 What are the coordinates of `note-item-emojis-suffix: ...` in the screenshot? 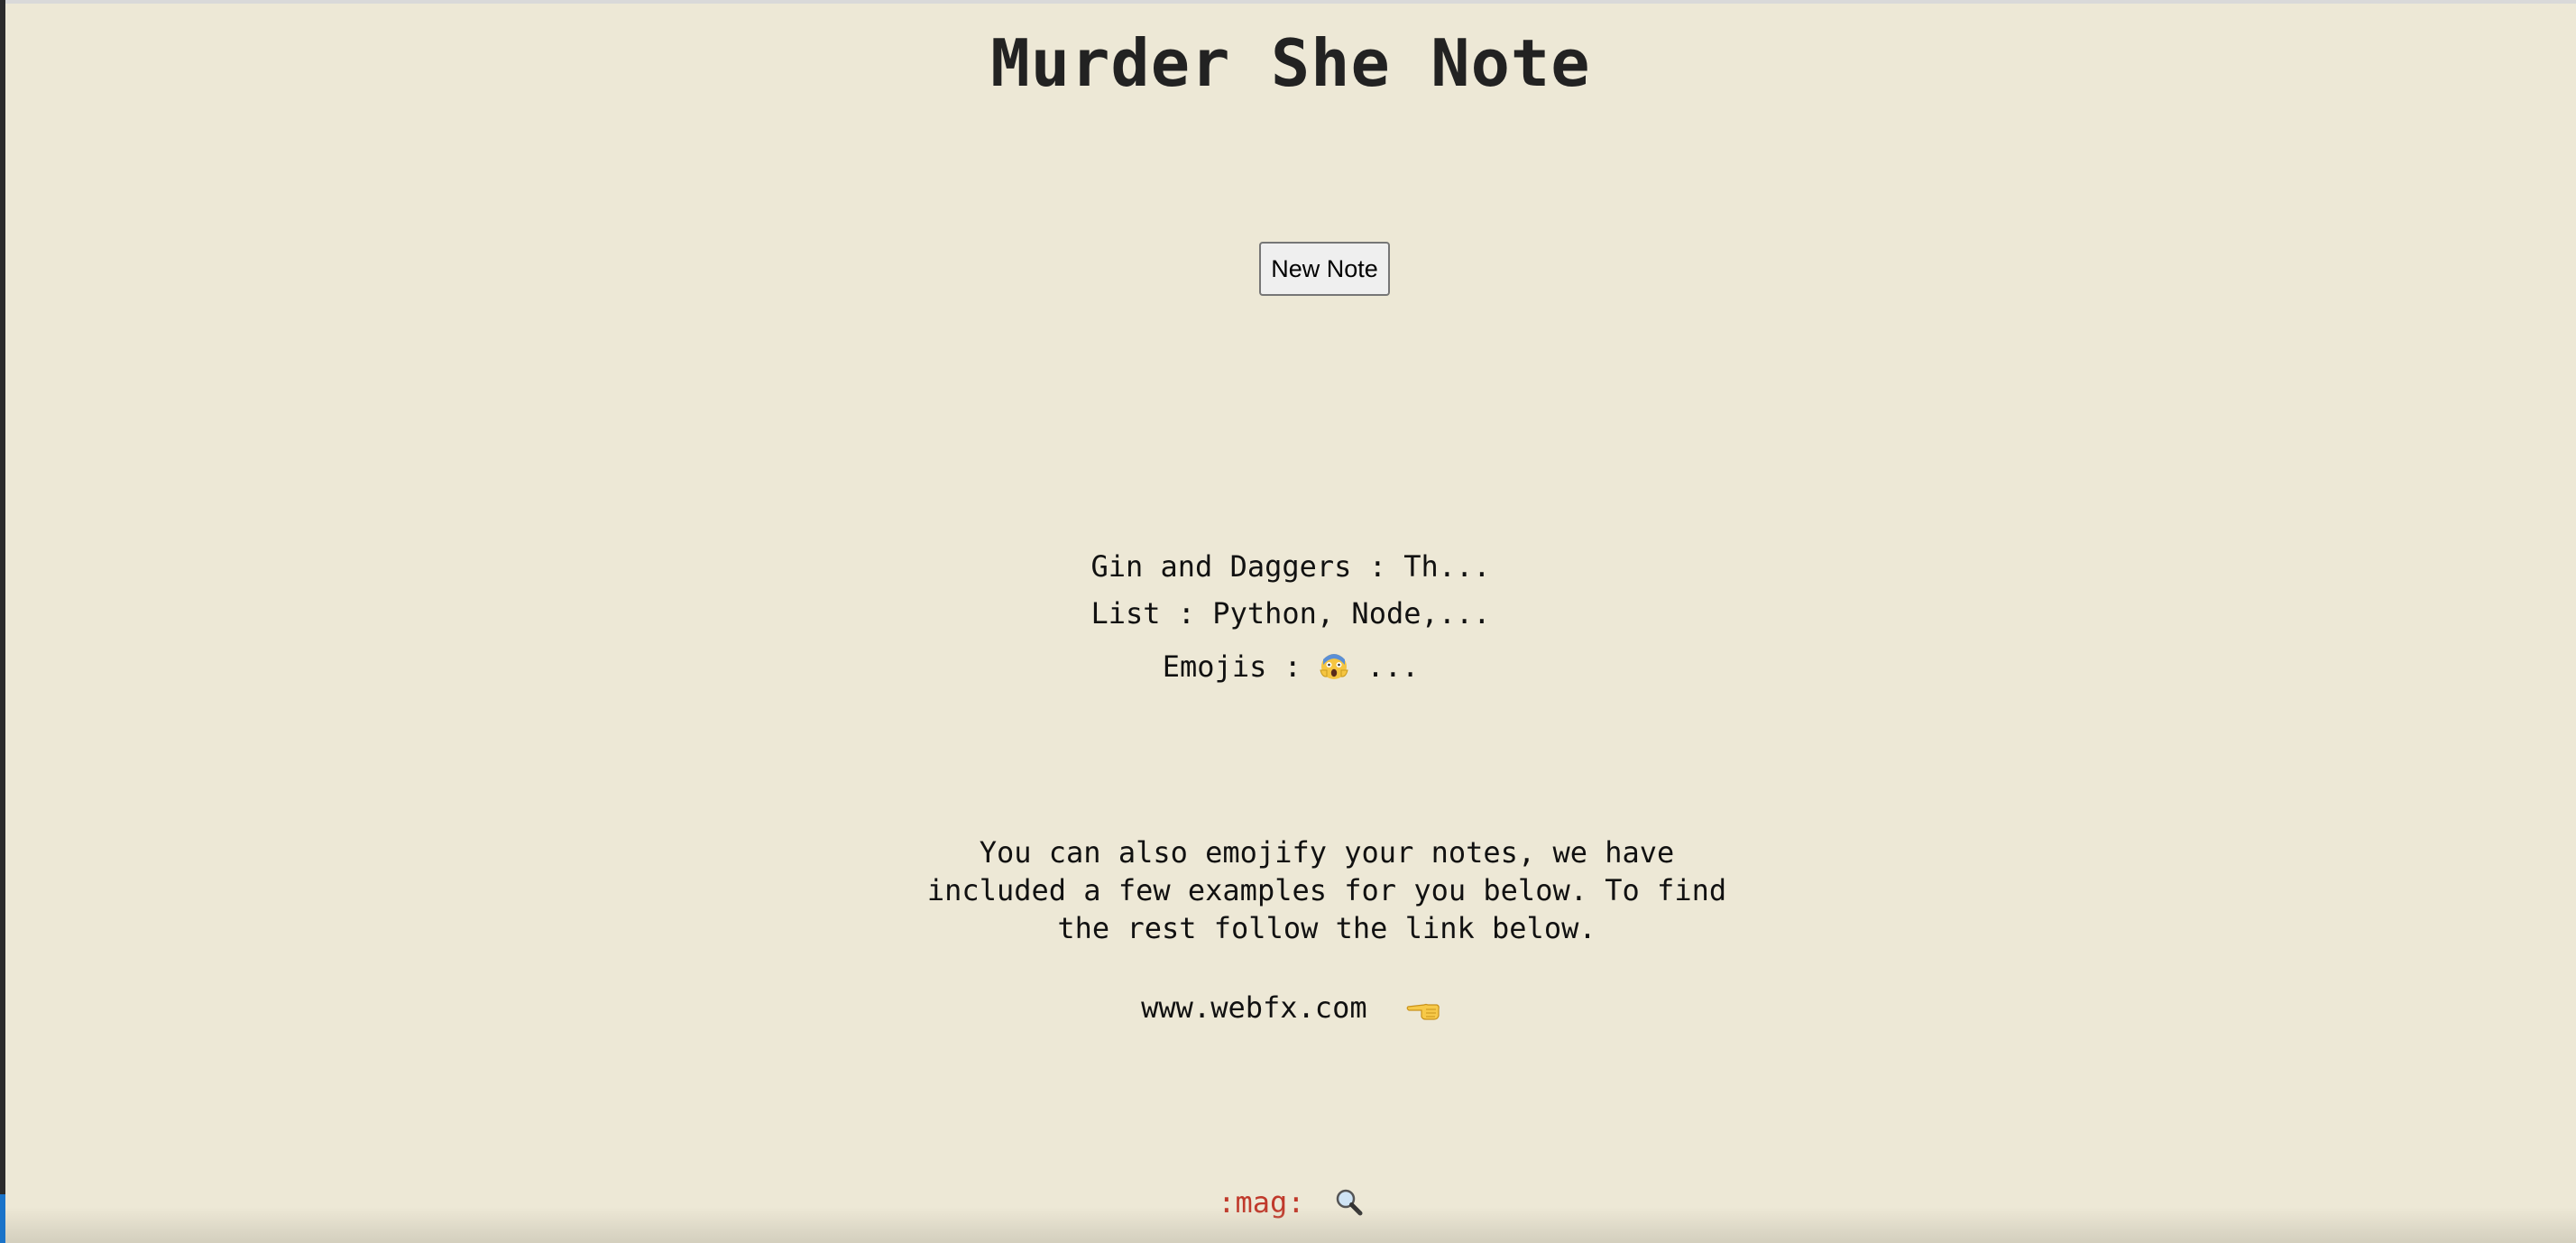 It's located at (1393, 666).